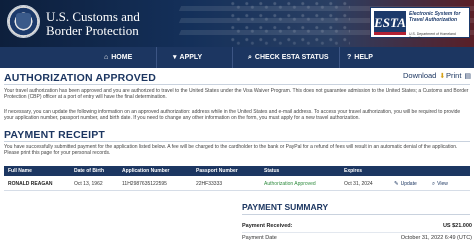 The width and height of the screenshot is (474, 245). I want to click on status-badge: Authorization Approved, so click(290, 184).